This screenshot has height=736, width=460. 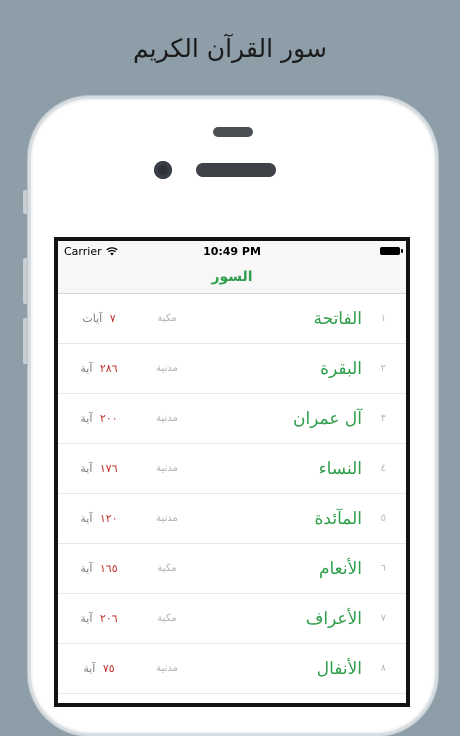 What do you see at coordinates (340, 468) in the screenshot?
I see `surah-name: النساء` at bounding box center [340, 468].